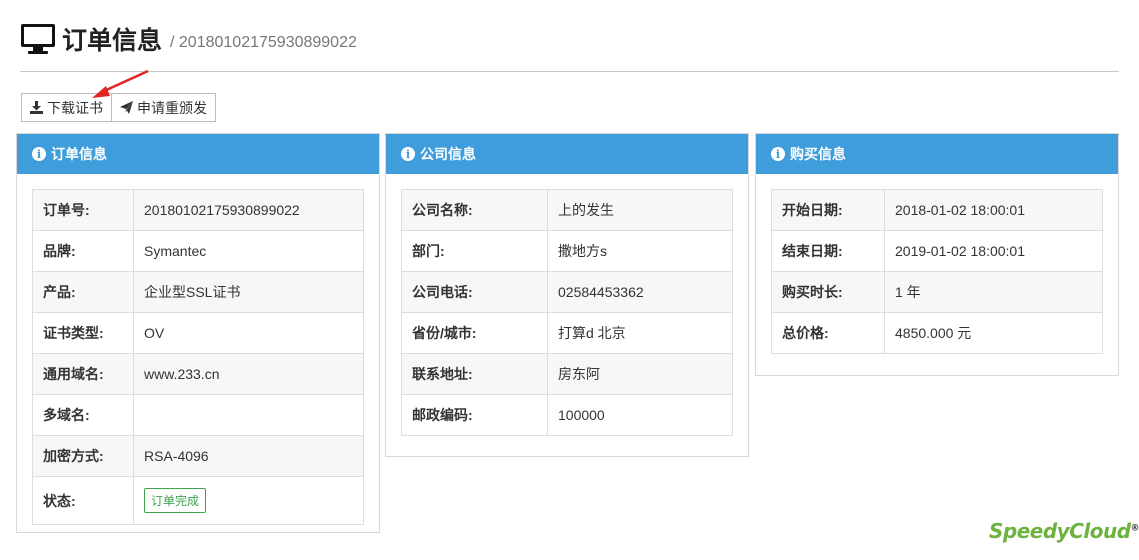 The image size is (1139, 560). I want to click on end-date-value: 2019-01-02 18:00:01, so click(993, 251).